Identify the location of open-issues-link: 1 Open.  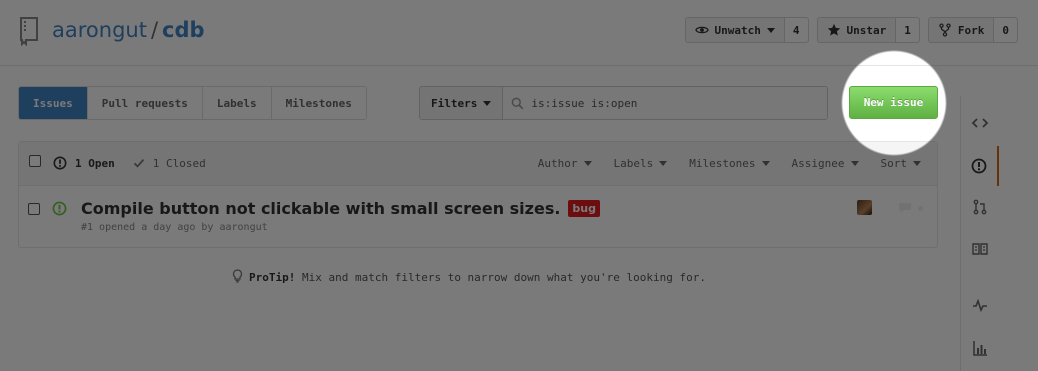
(84, 163).